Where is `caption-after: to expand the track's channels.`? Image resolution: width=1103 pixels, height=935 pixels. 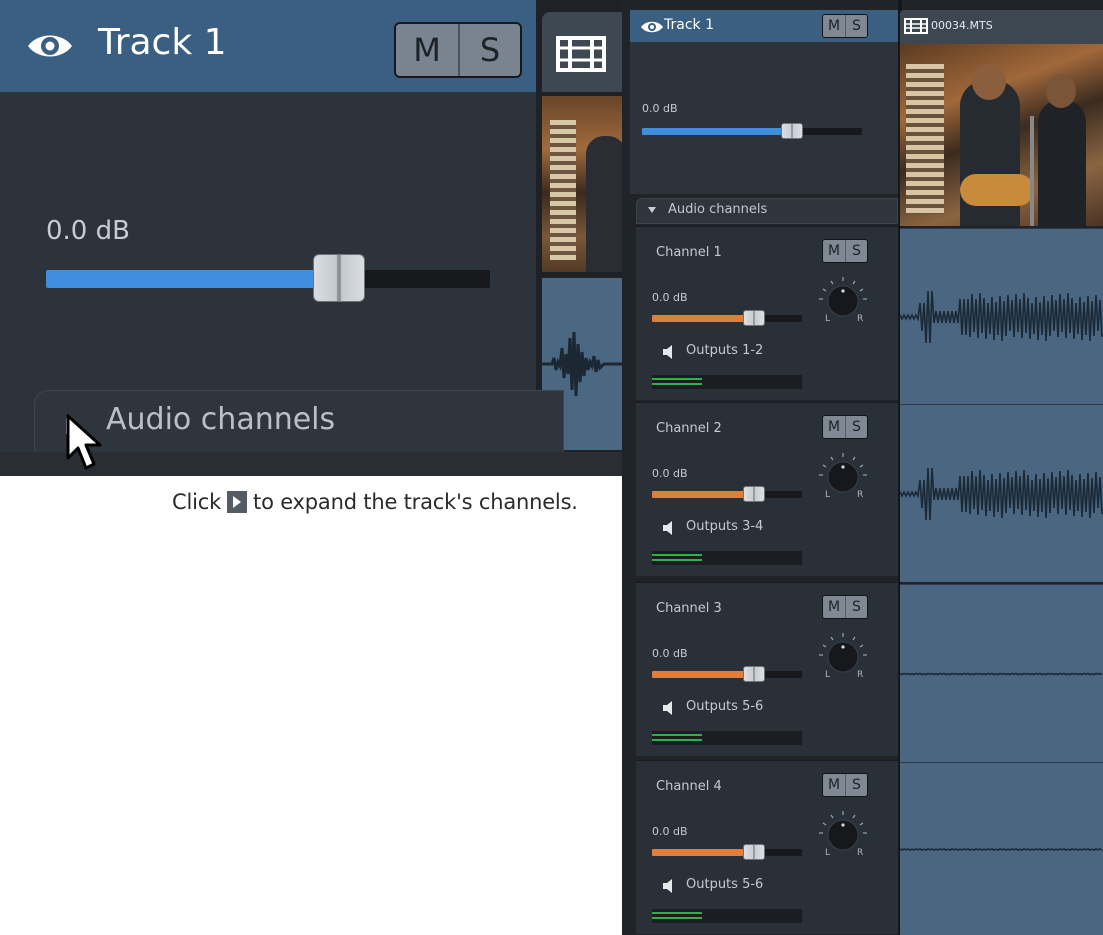 caption-after: to expand the track's channels. is located at coordinates (415, 502).